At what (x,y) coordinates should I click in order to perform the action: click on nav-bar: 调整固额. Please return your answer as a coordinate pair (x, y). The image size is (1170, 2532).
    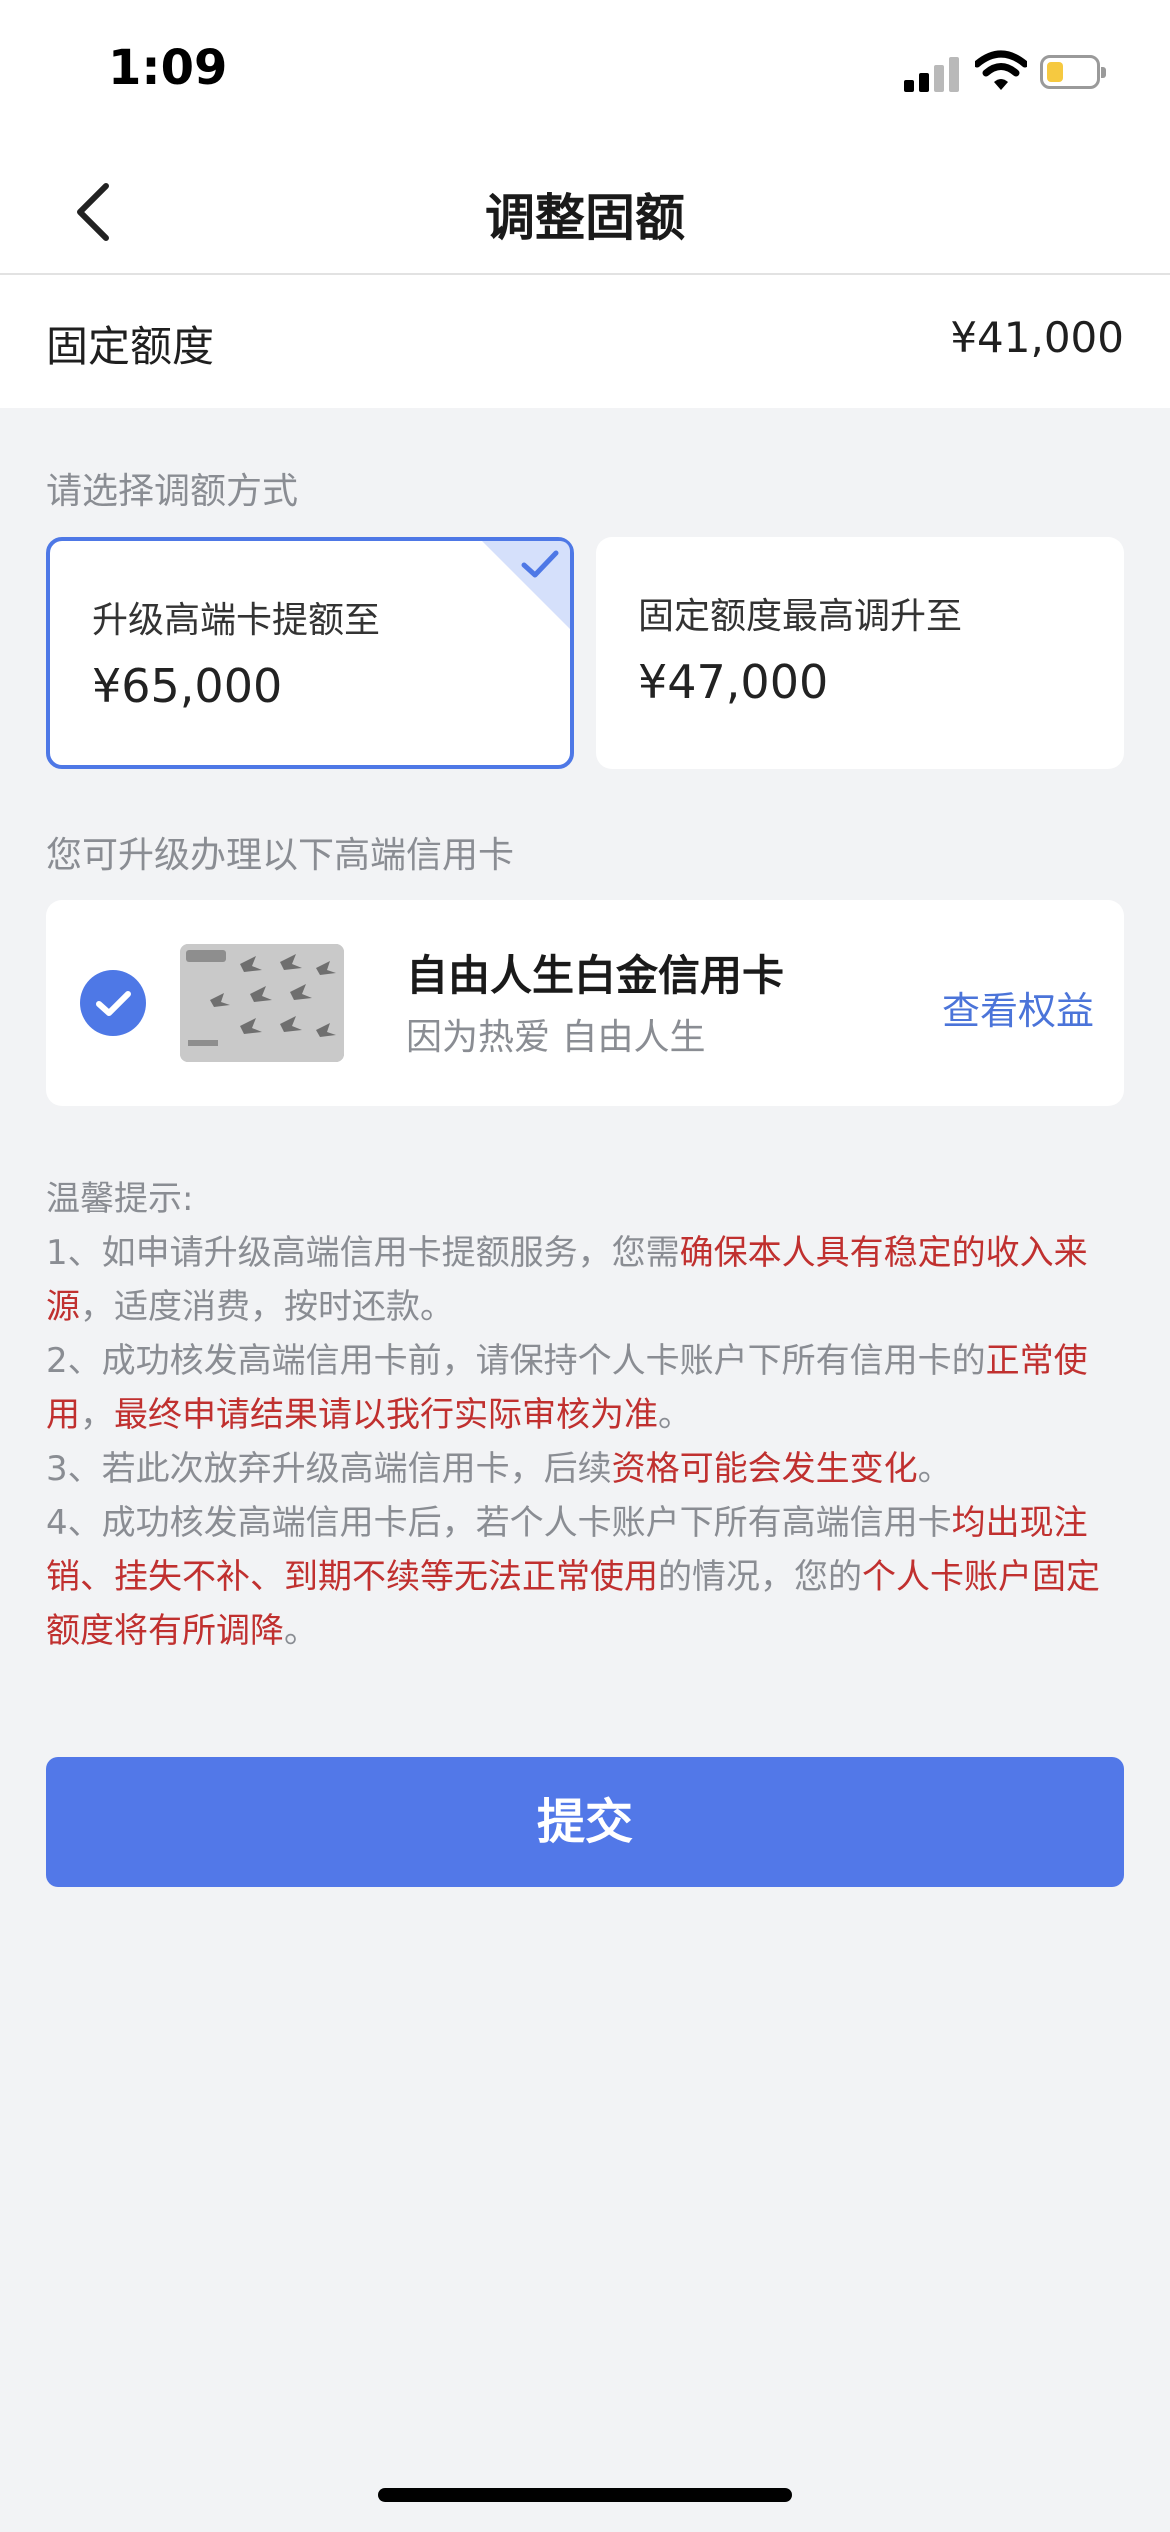
    Looking at the image, I should click on (585, 212).